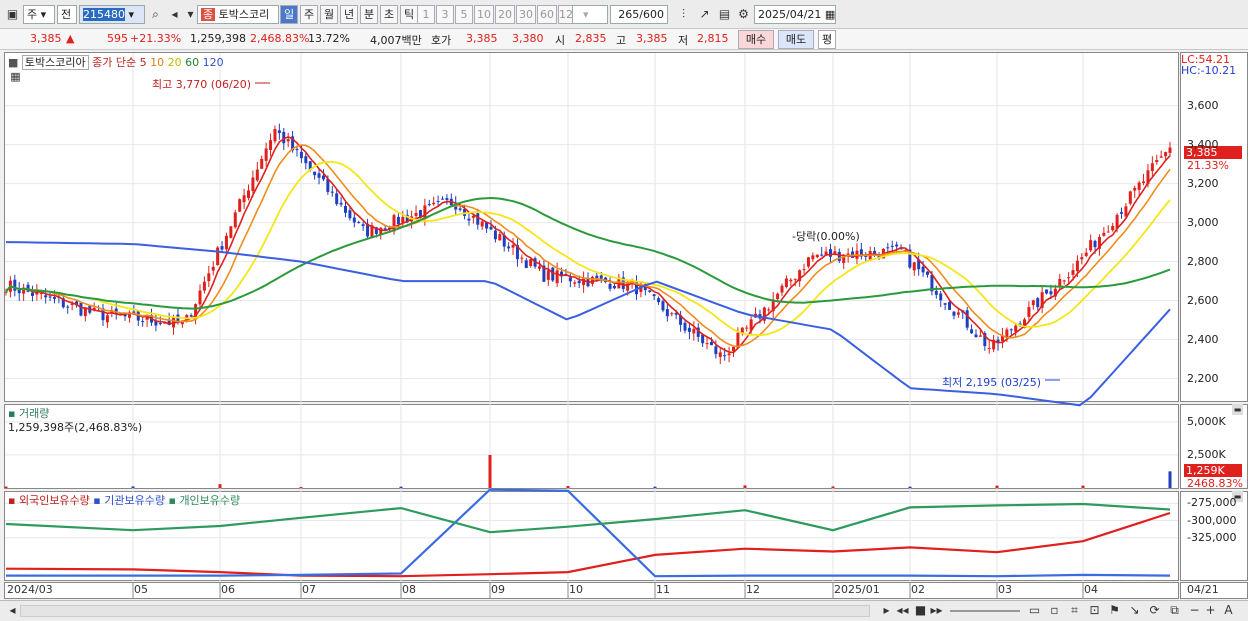 This screenshot has width=1248, height=621. I want to click on window-restore-icon: ⊡, so click(1094, 610).